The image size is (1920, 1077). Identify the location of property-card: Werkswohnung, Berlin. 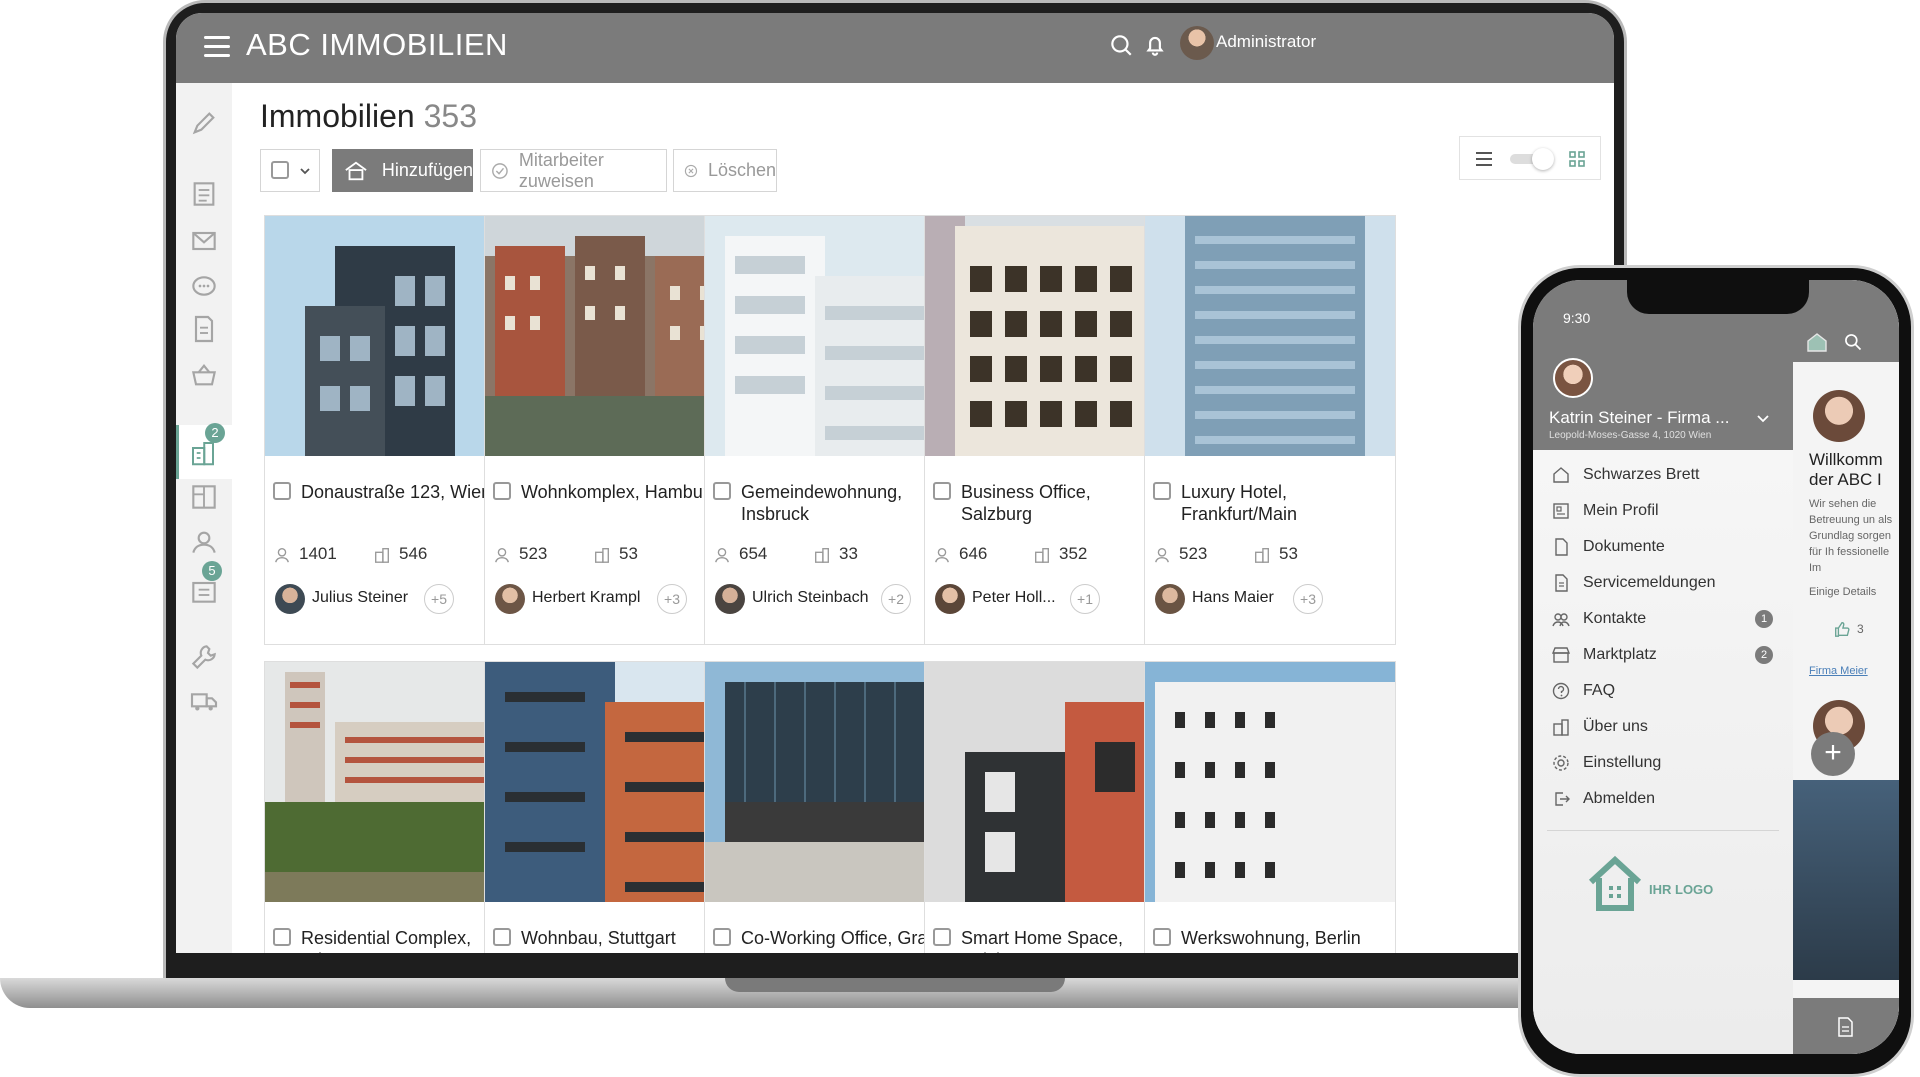
(1270, 807).